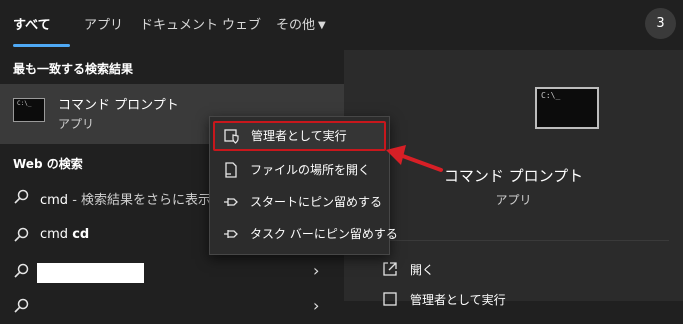 This screenshot has width=683, height=324. Describe the element at coordinates (118, 105) in the screenshot. I see `best-match-title: コマンド プロンプト` at that location.